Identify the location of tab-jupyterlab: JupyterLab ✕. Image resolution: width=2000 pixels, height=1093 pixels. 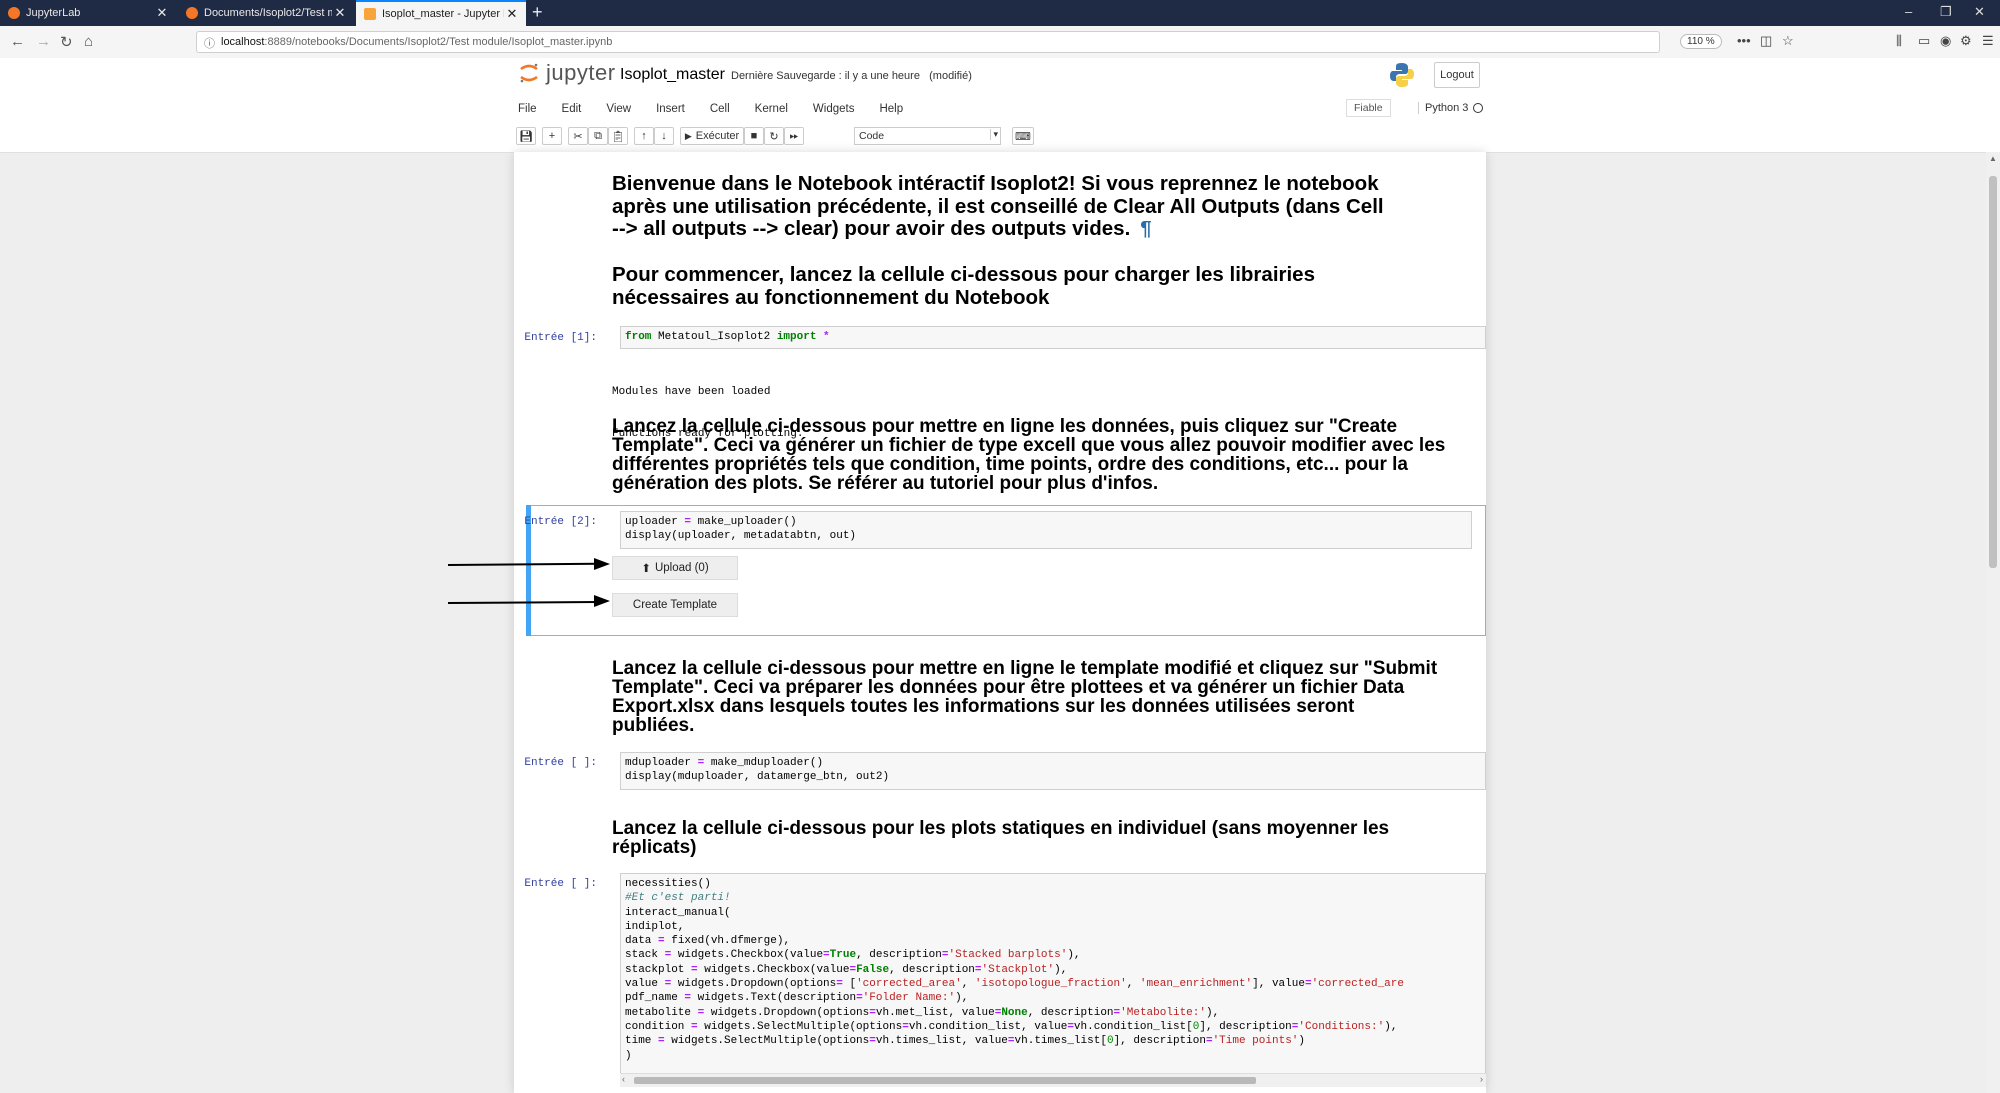
(88, 13).